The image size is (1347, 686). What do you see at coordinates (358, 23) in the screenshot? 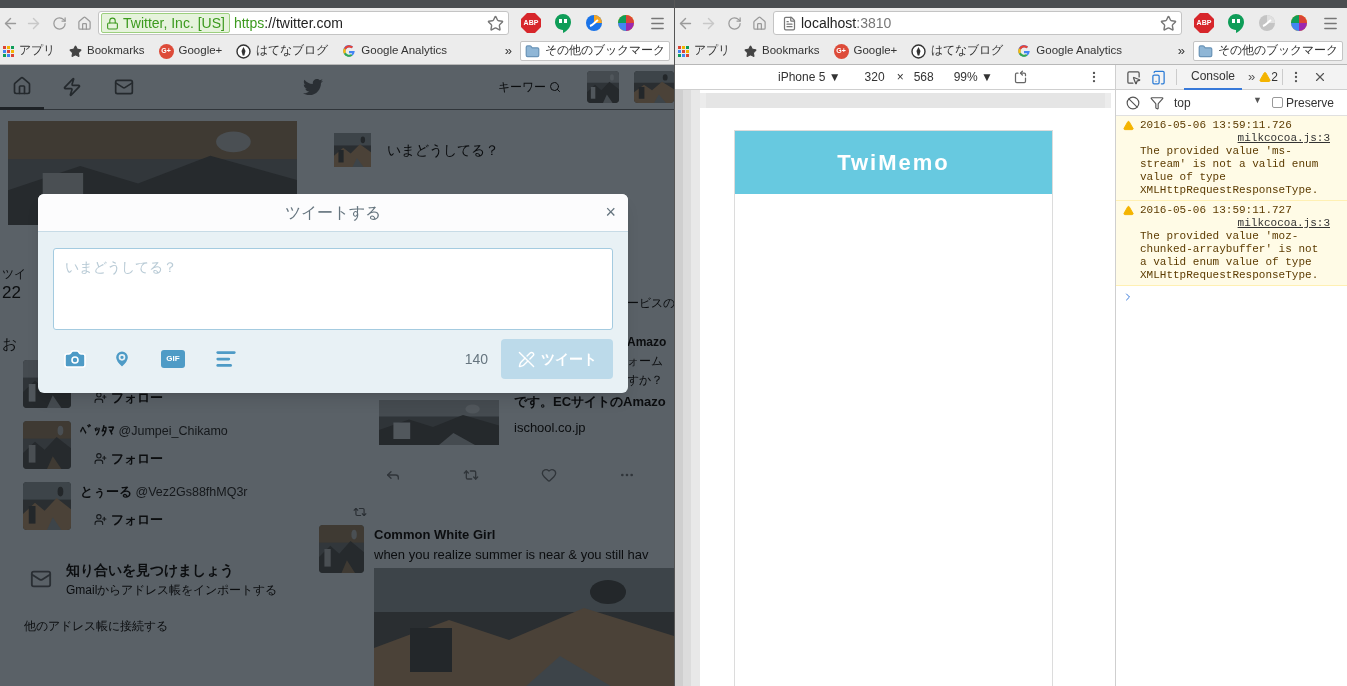
I see `url-text: https://twitter.com` at bounding box center [358, 23].